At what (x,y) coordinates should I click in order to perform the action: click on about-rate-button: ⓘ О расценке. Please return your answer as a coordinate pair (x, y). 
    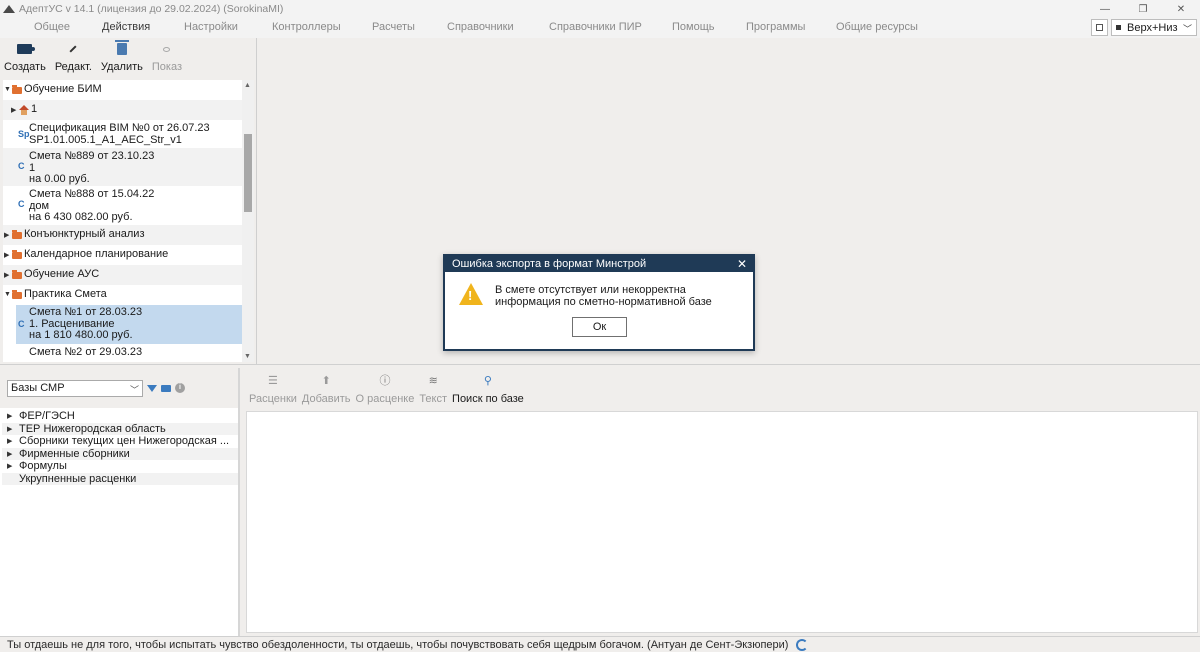
    Looking at the image, I should click on (385, 389).